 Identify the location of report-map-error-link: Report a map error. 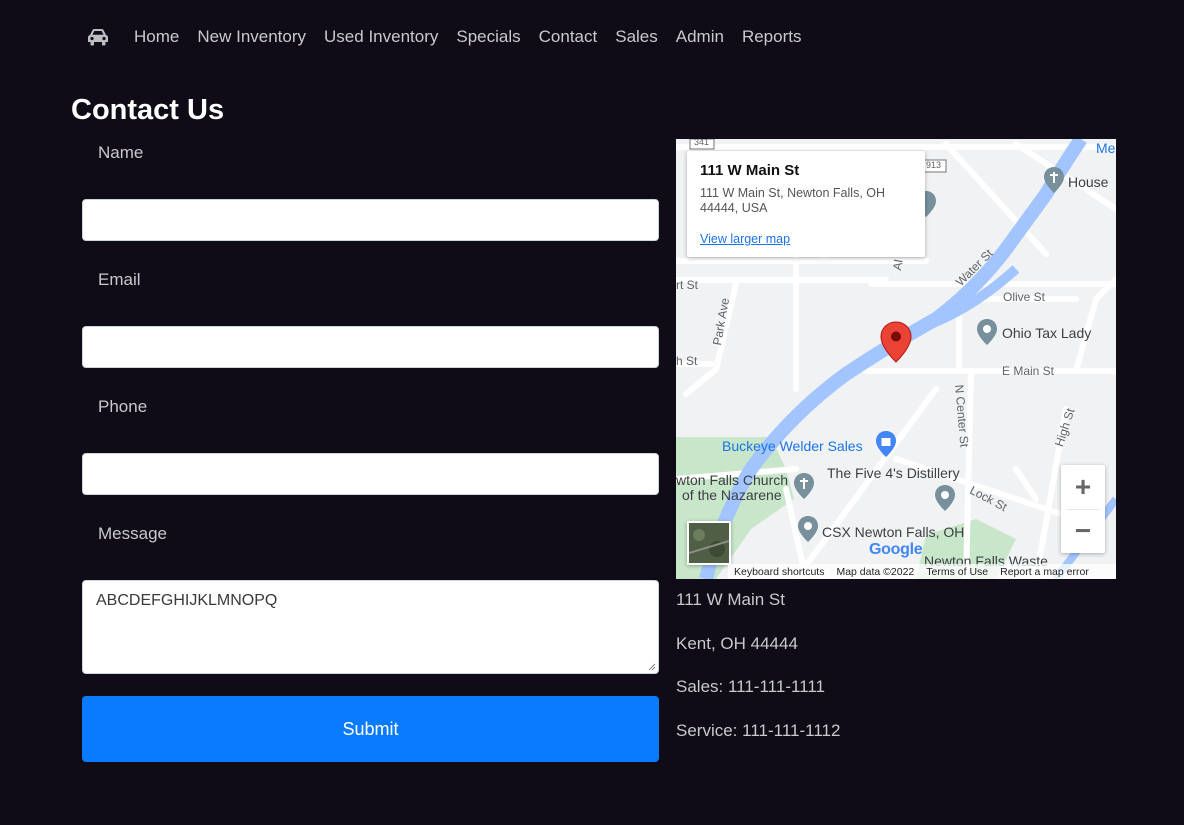
(1044, 572).